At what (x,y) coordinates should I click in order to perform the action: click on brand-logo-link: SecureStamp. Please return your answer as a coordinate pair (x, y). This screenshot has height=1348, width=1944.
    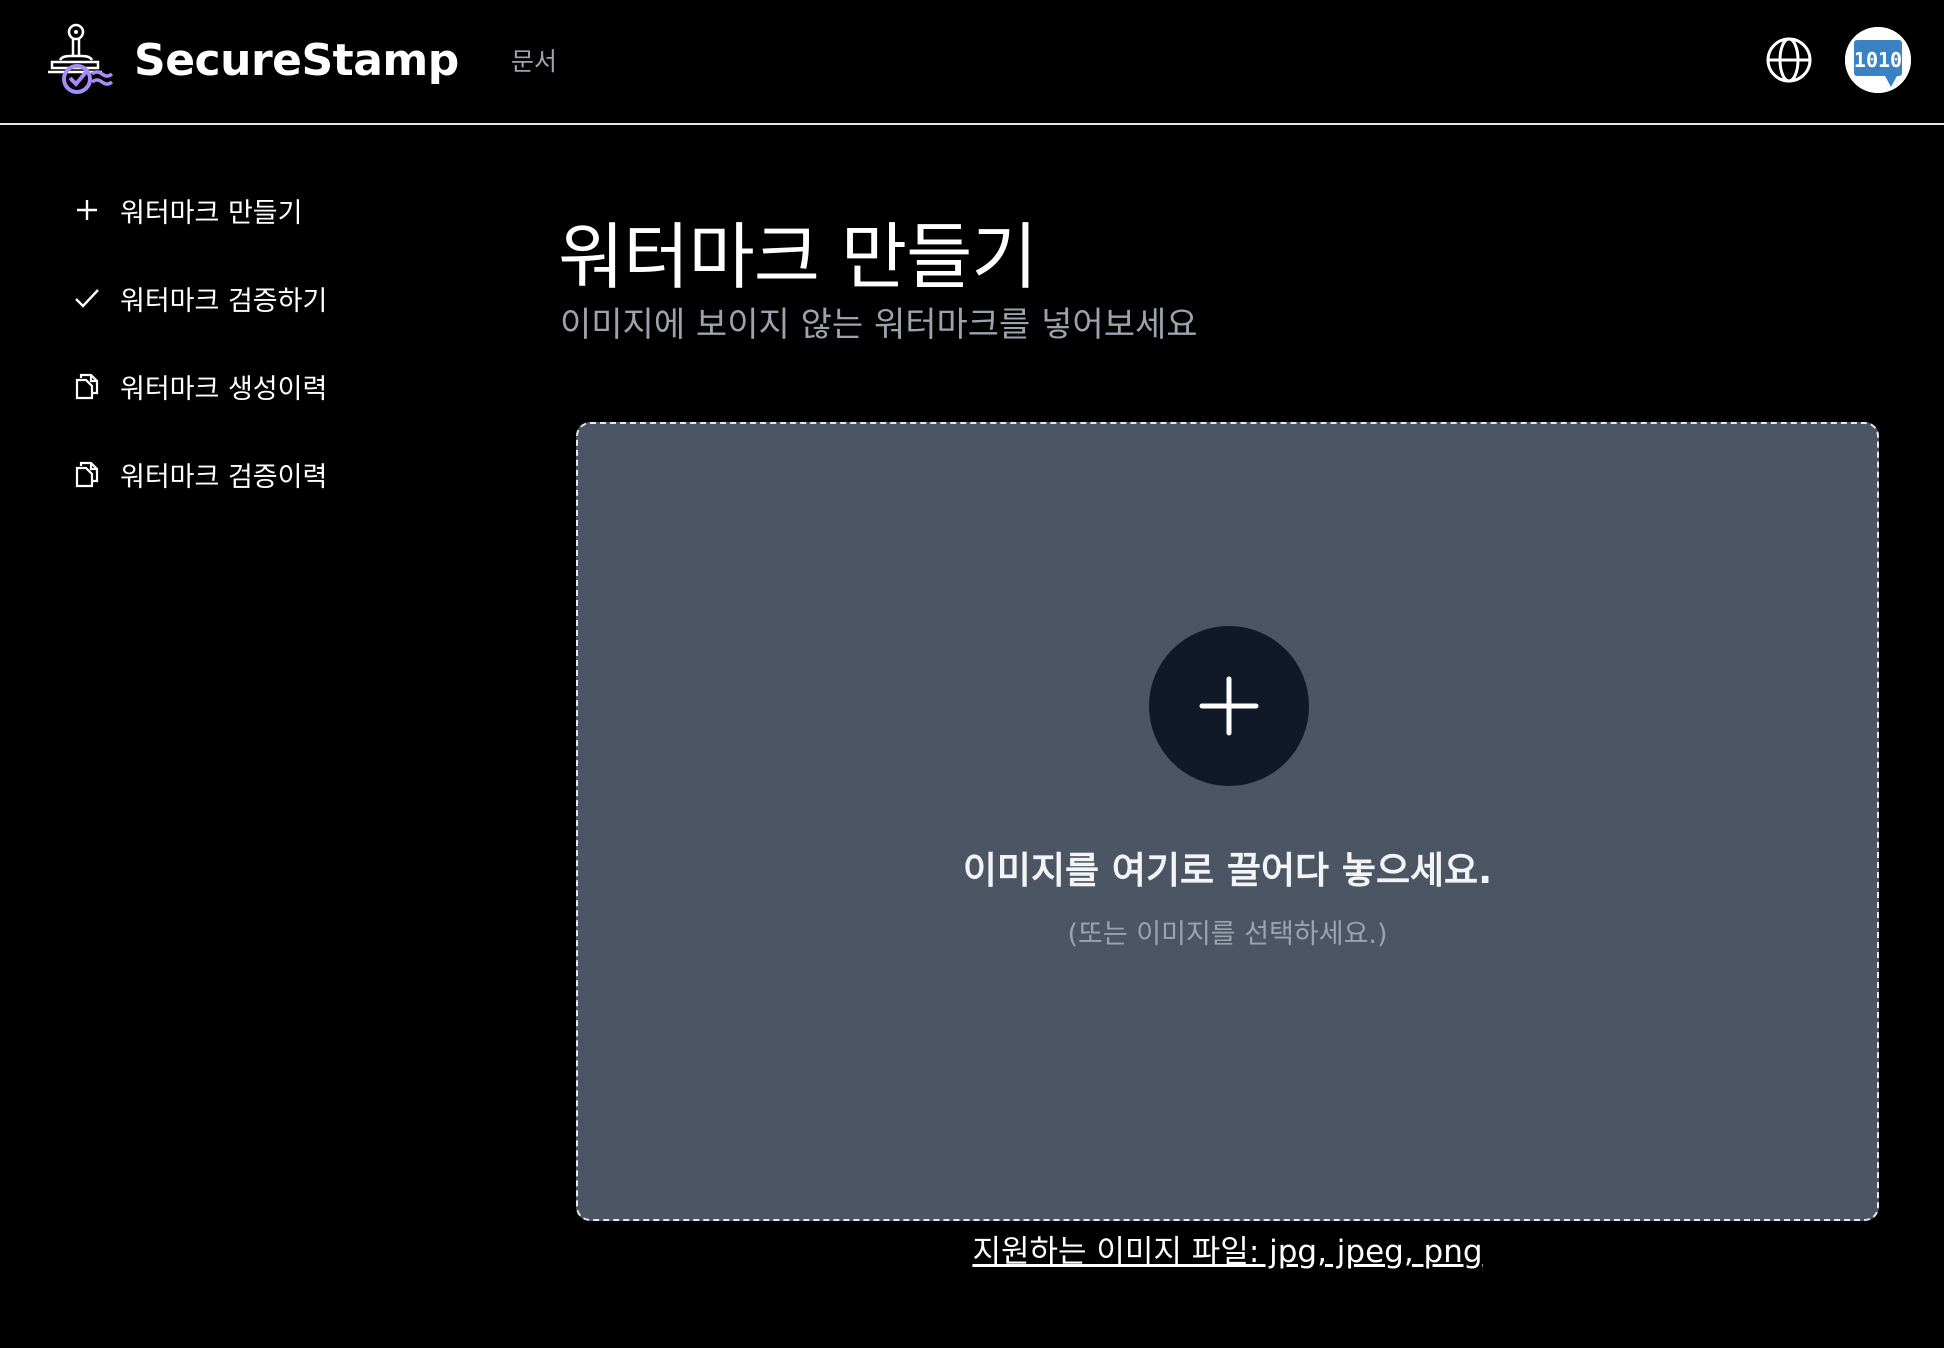
    Looking at the image, I should click on (252, 60).